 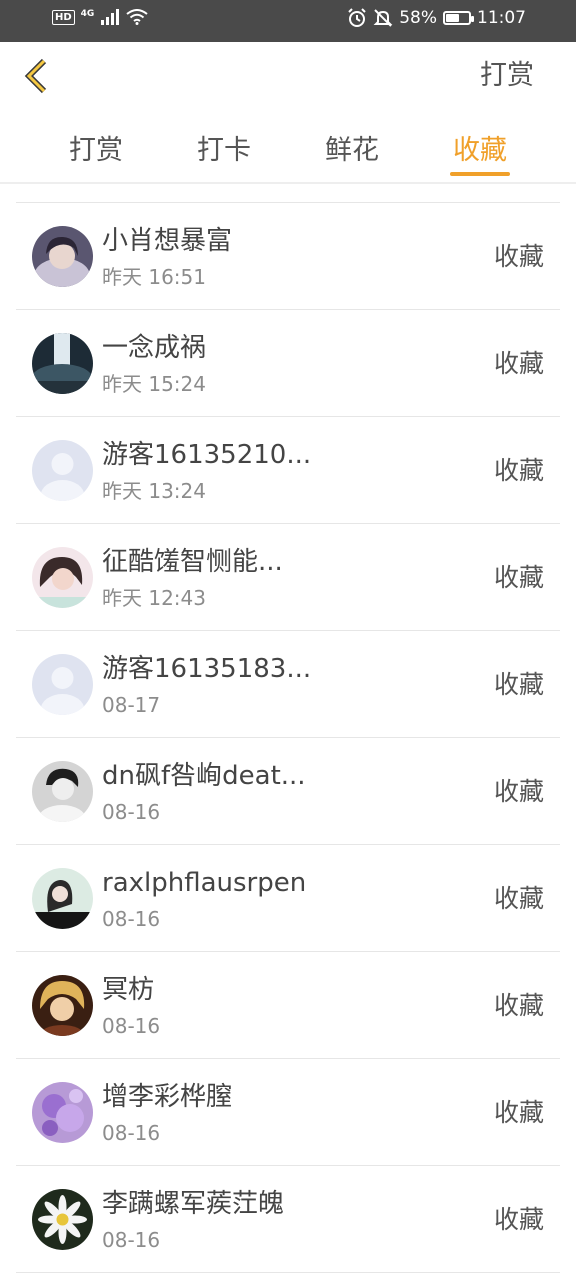 What do you see at coordinates (167, 241) in the screenshot?
I see `user-name: 小肖想暴富` at bounding box center [167, 241].